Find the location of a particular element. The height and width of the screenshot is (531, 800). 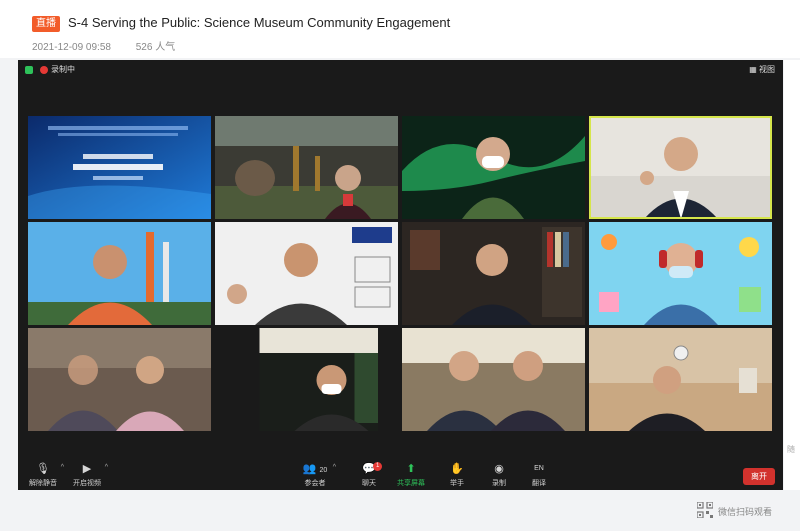

chat-label: 聊天 is located at coordinates (369, 483).